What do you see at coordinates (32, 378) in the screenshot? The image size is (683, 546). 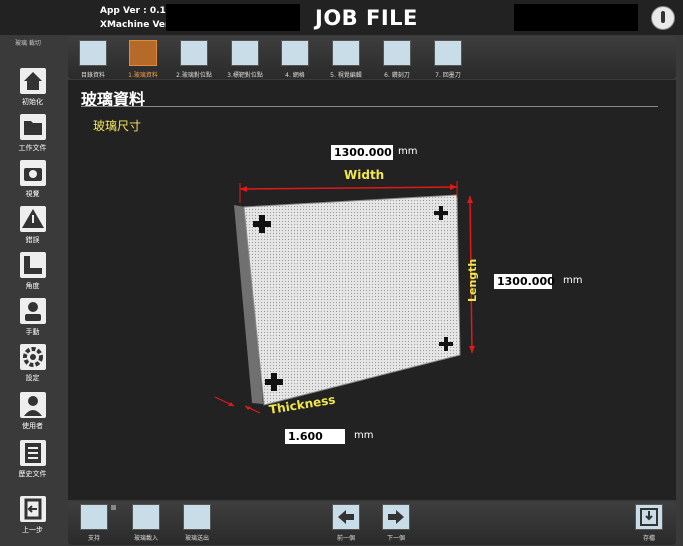 I see `sidebar-item-label: 設定` at bounding box center [32, 378].